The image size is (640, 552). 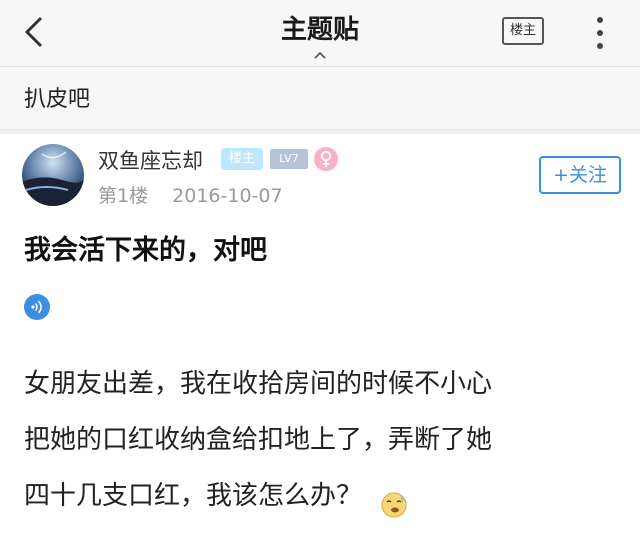 I want to click on author-name: 双鱼座忘却, so click(x=150, y=160).